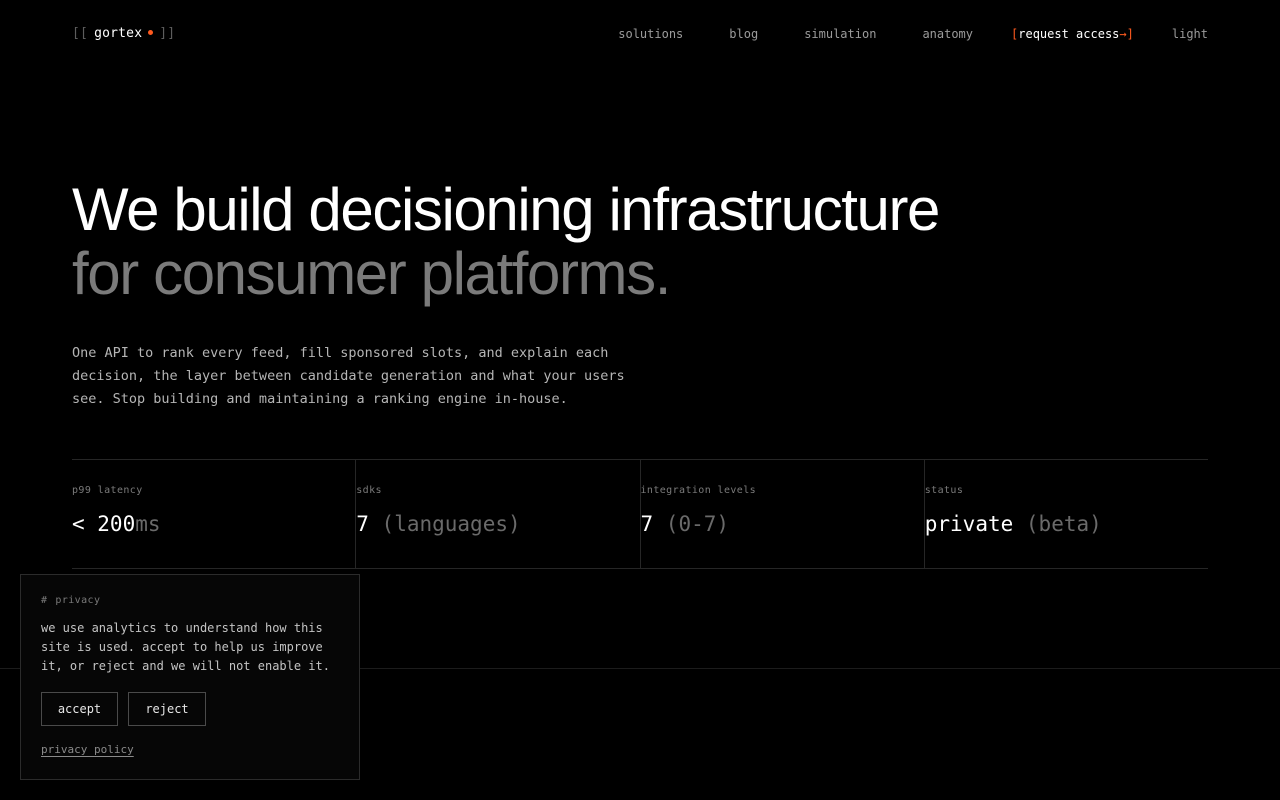  I want to click on stat-label: p99 latency, so click(107, 490).